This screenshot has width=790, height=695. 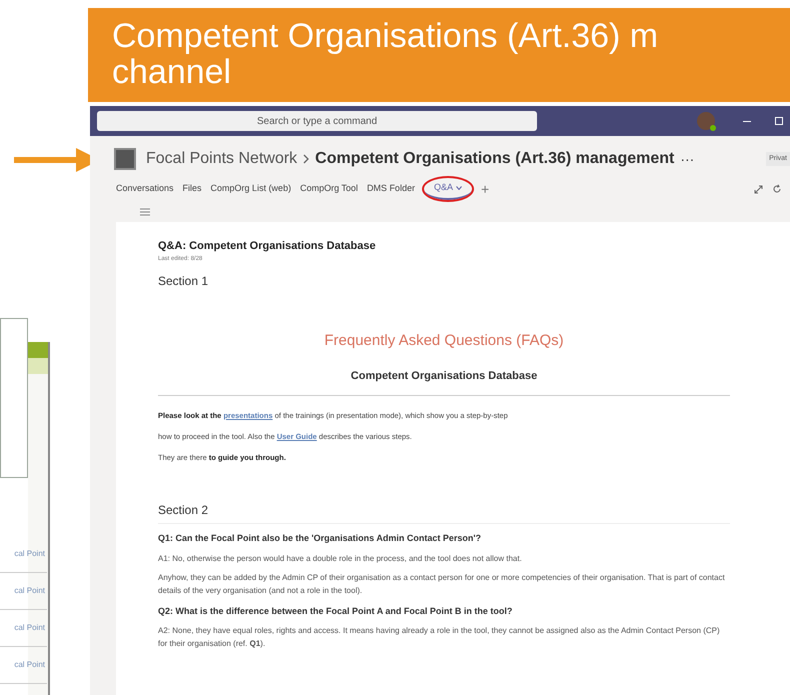 What do you see at coordinates (340, 558) in the screenshot?
I see `answer: A1: No, otherwise the person would have a double role in the process, and the tool does not allow that.` at bounding box center [340, 558].